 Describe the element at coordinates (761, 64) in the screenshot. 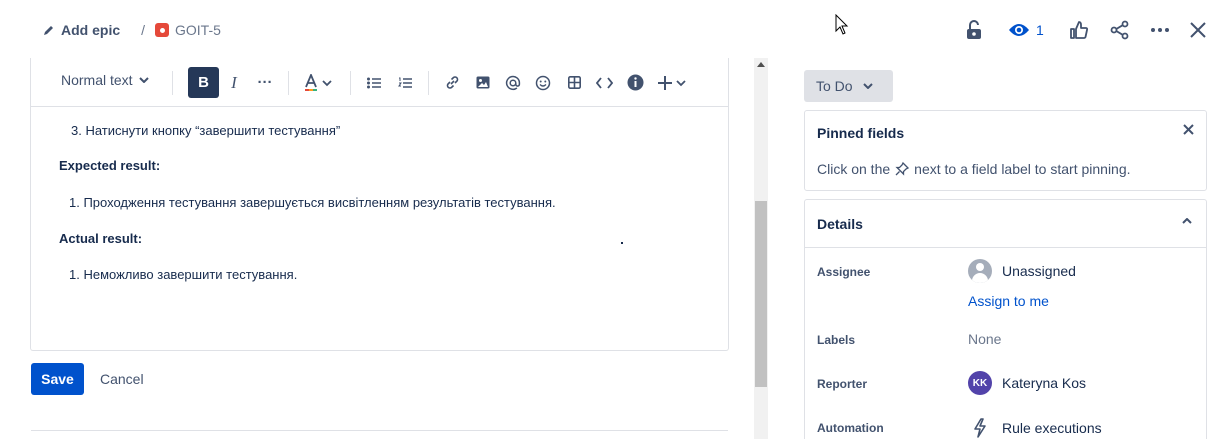

I see `scroll-up-arrow-icon` at that location.